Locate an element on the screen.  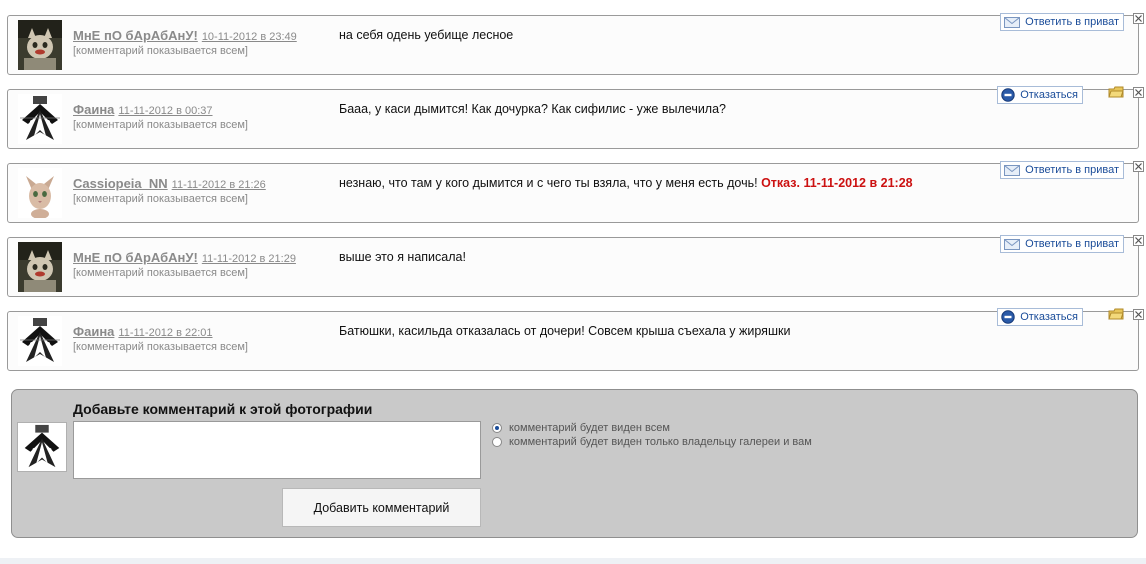
page-footer-strip is located at coordinates (573, 561).